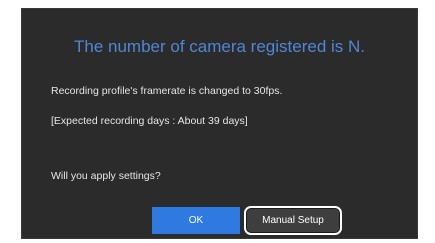 The width and height of the screenshot is (435, 243). What do you see at coordinates (106, 176) in the screenshot?
I see `apply-question: Will you apply settings?` at bounding box center [106, 176].